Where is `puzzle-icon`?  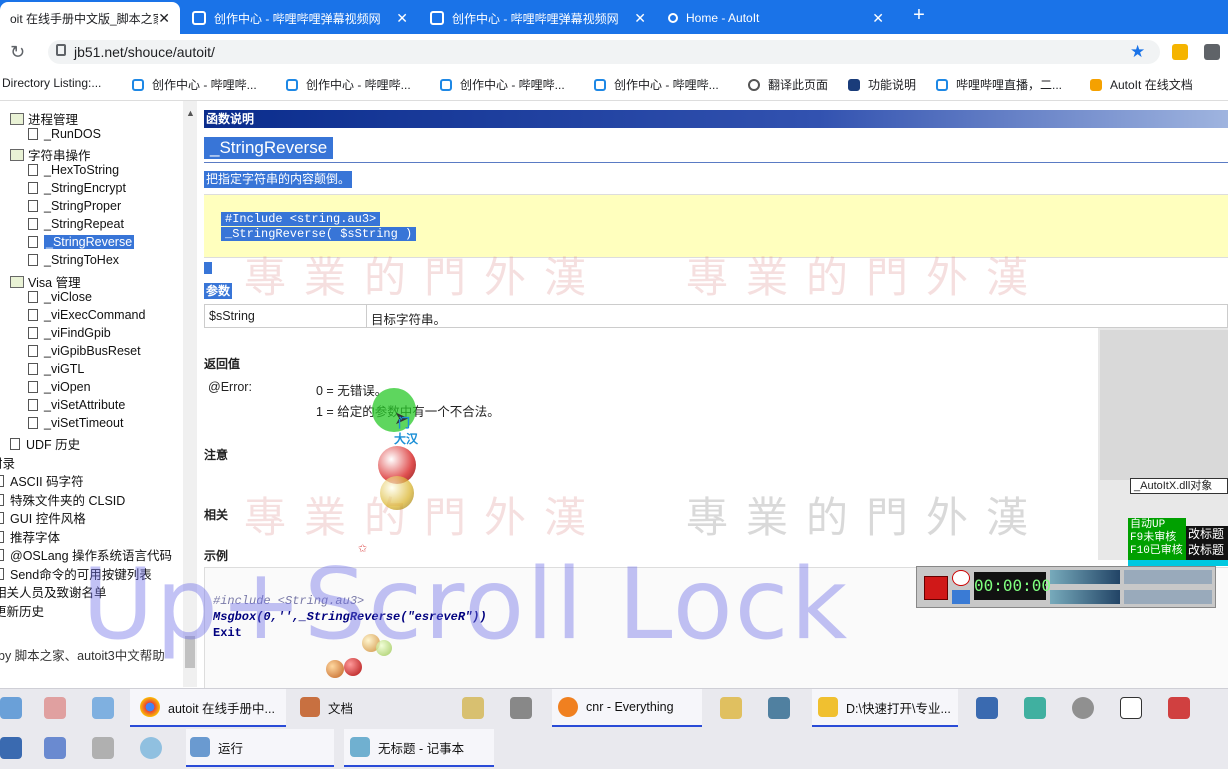
puzzle-icon is located at coordinates (1212, 52).